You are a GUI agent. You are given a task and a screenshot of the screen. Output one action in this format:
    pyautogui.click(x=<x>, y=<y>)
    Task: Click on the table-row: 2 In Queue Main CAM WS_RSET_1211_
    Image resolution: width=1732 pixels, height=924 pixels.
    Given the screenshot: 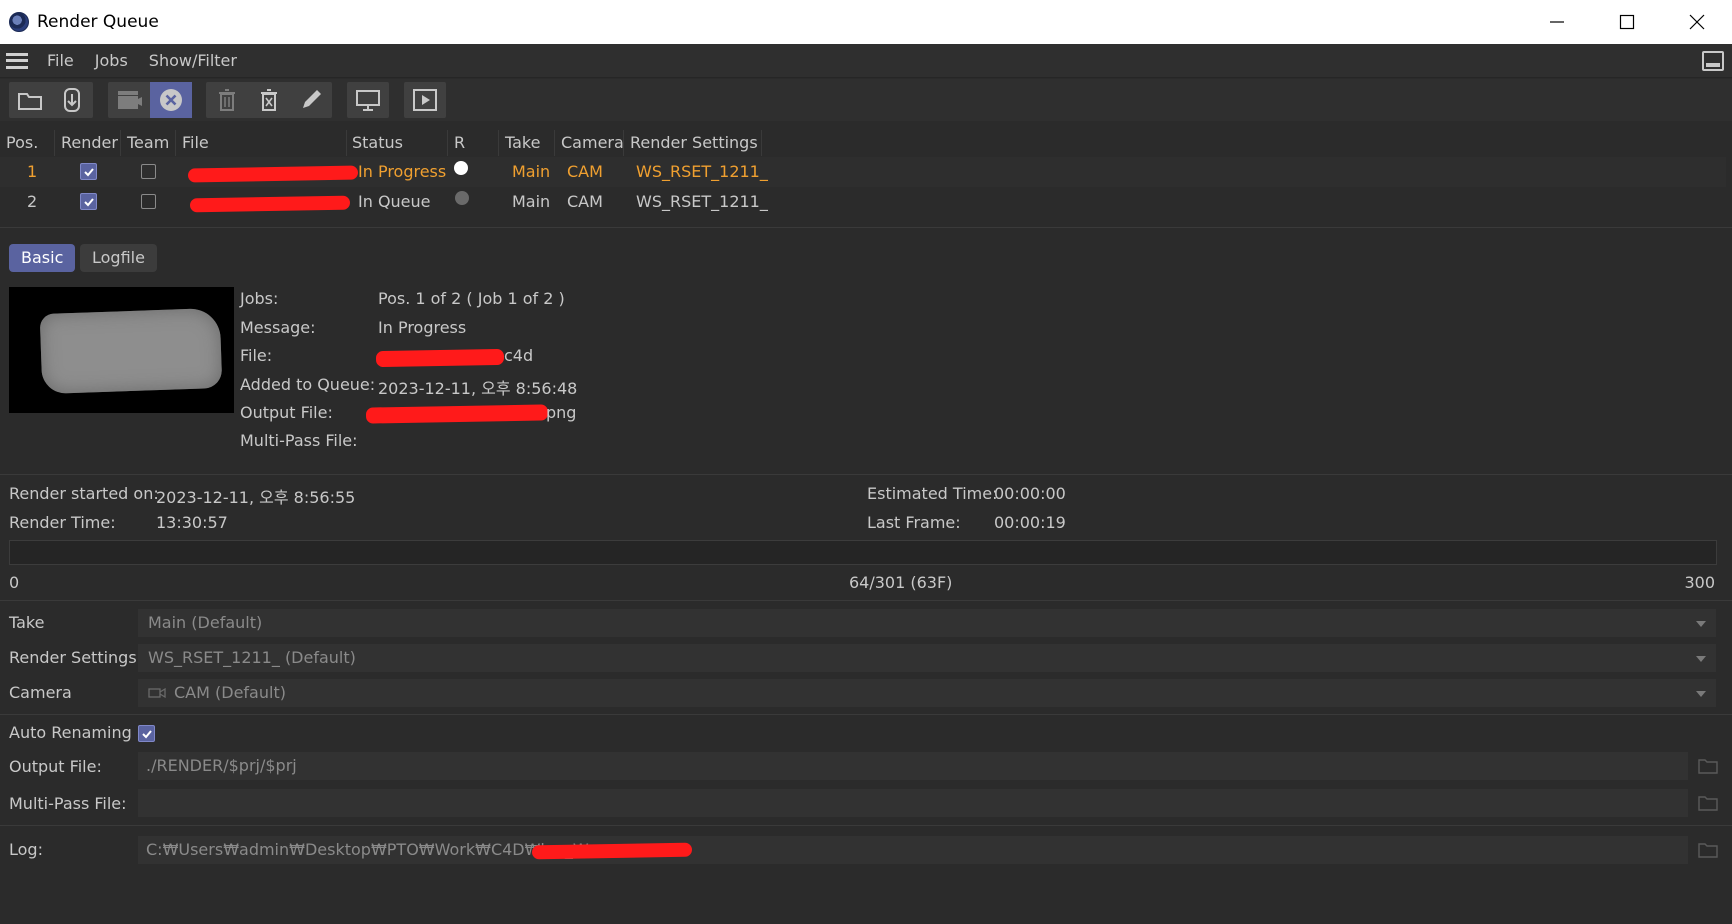 What is the action you would take?
    pyautogui.click(x=863, y=202)
    